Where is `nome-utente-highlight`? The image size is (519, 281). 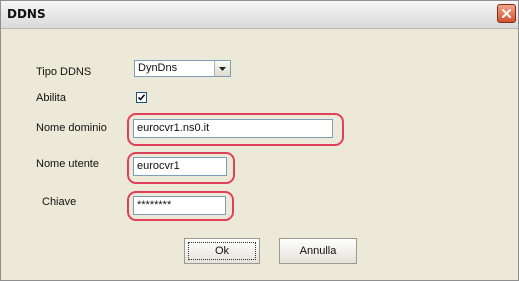
nome-utente-highlight is located at coordinates (181, 168).